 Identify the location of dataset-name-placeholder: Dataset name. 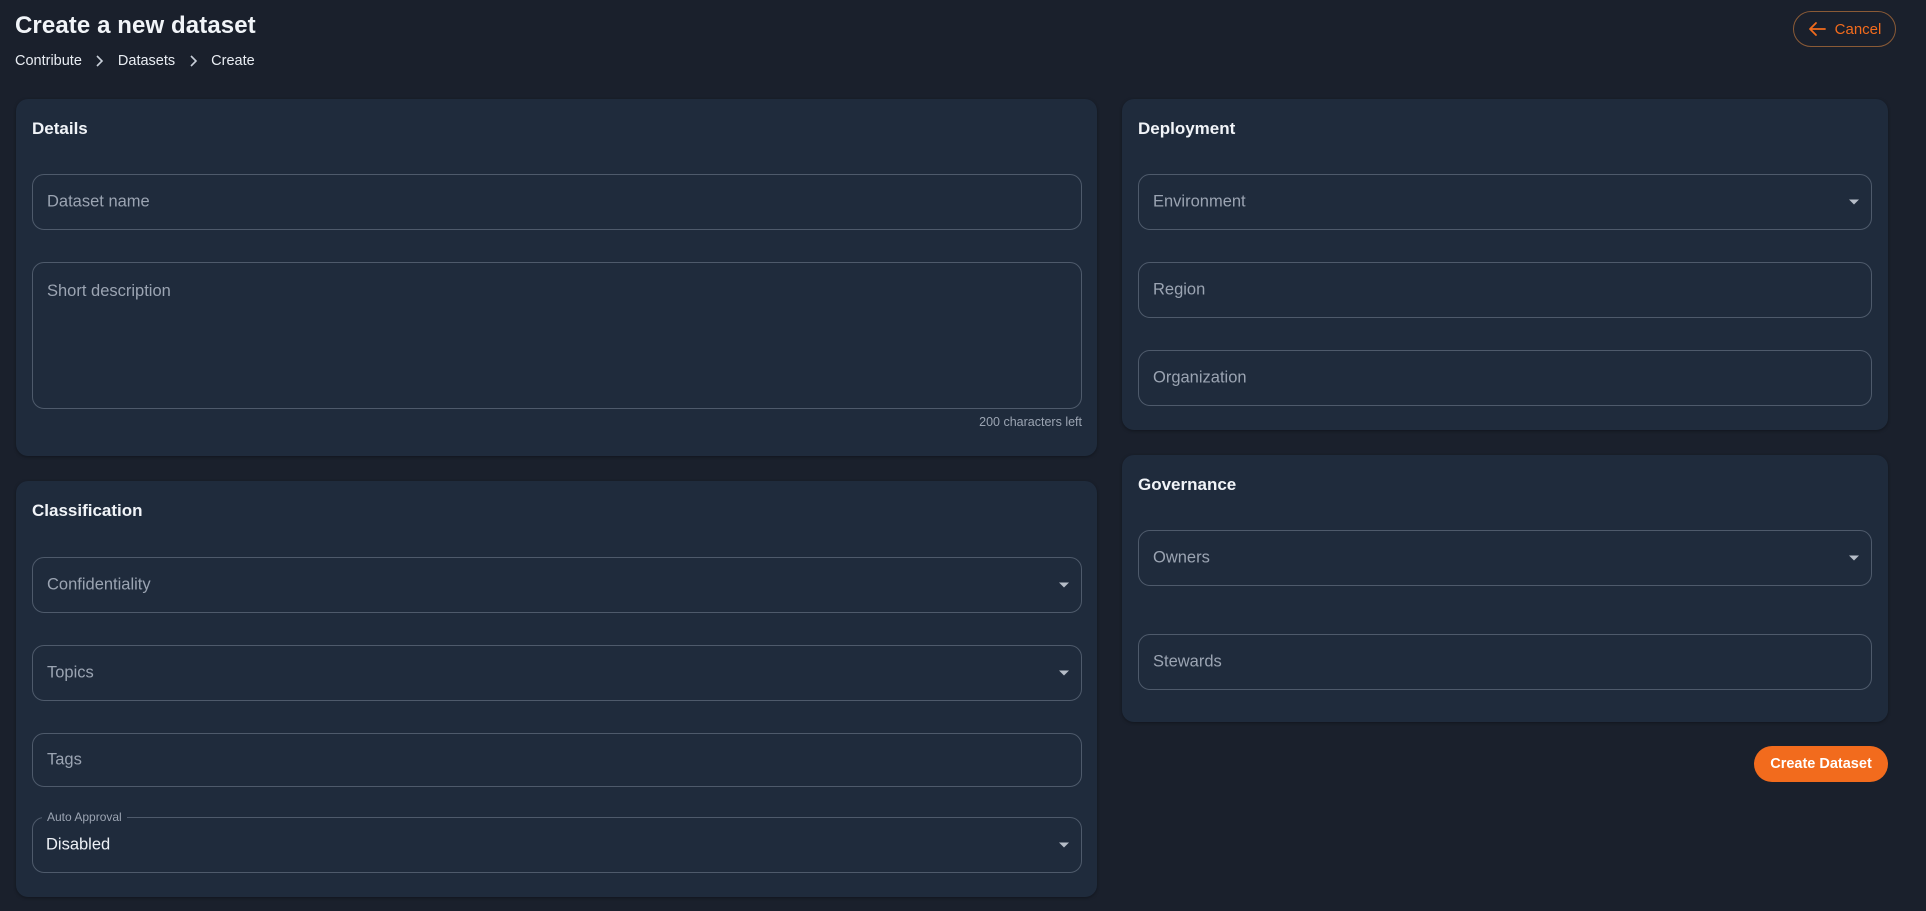
(98, 201).